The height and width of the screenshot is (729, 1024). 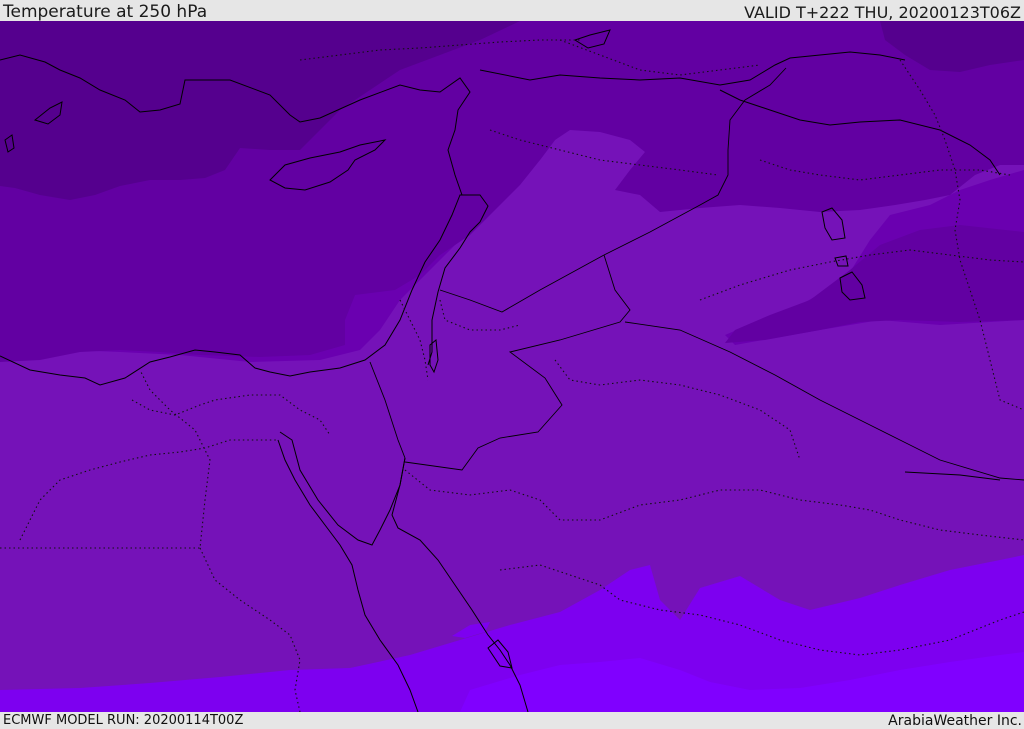 What do you see at coordinates (955, 721) in the screenshot?
I see `credit-label: ArabiaWeather Inc.` at bounding box center [955, 721].